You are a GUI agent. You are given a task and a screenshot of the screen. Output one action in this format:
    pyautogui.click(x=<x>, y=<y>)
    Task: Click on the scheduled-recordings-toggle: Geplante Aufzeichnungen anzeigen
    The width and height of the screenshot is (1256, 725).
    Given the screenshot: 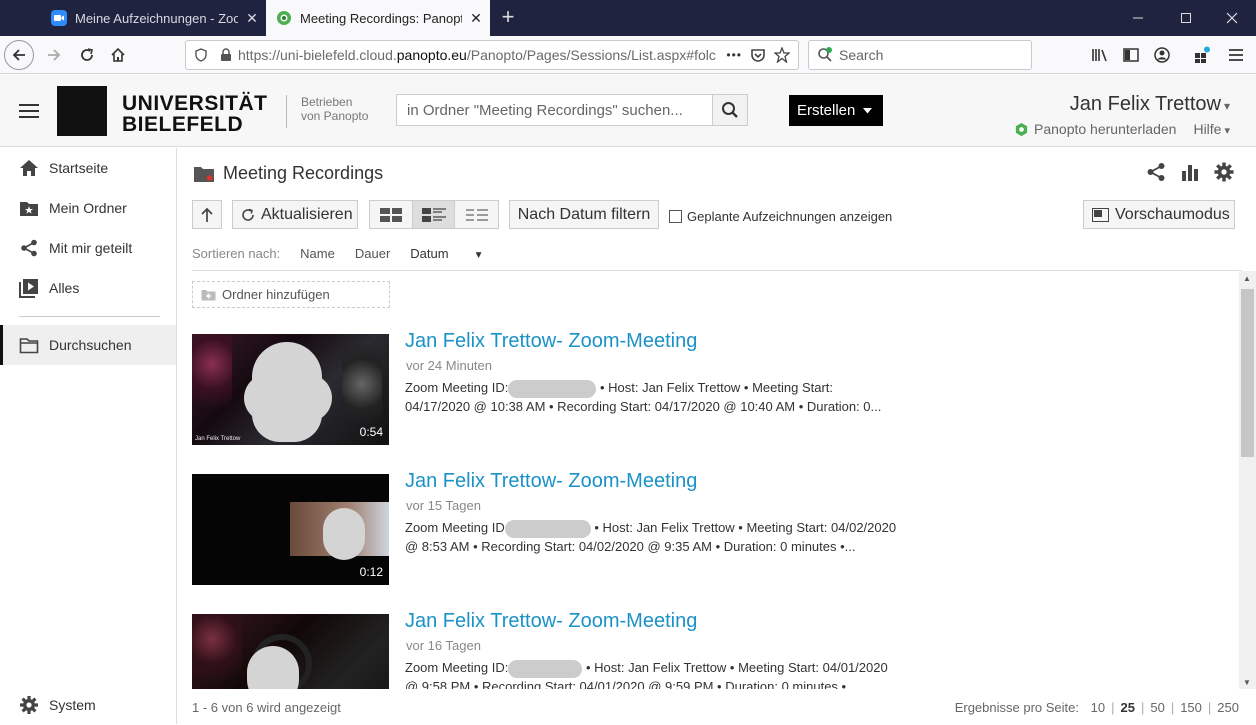 What is the action you would take?
    pyautogui.click(x=780, y=216)
    